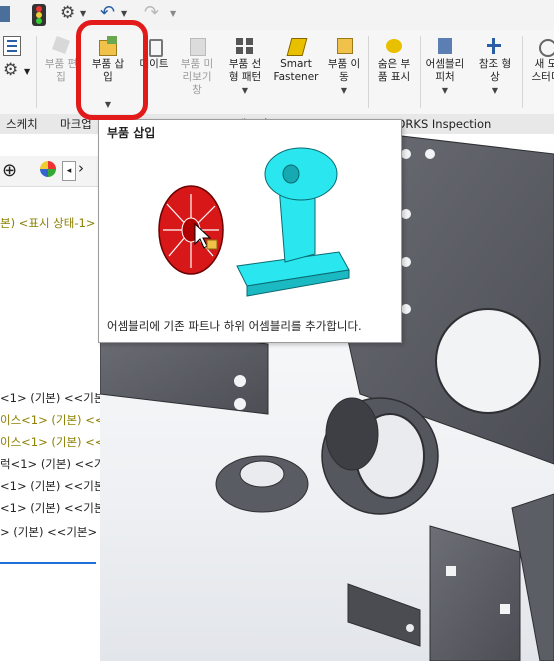 This screenshot has height=661, width=554. What do you see at coordinates (495, 72) in the screenshot?
I see `reference-geometry-button: 참조 형 상 ▼` at bounding box center [495, 72].